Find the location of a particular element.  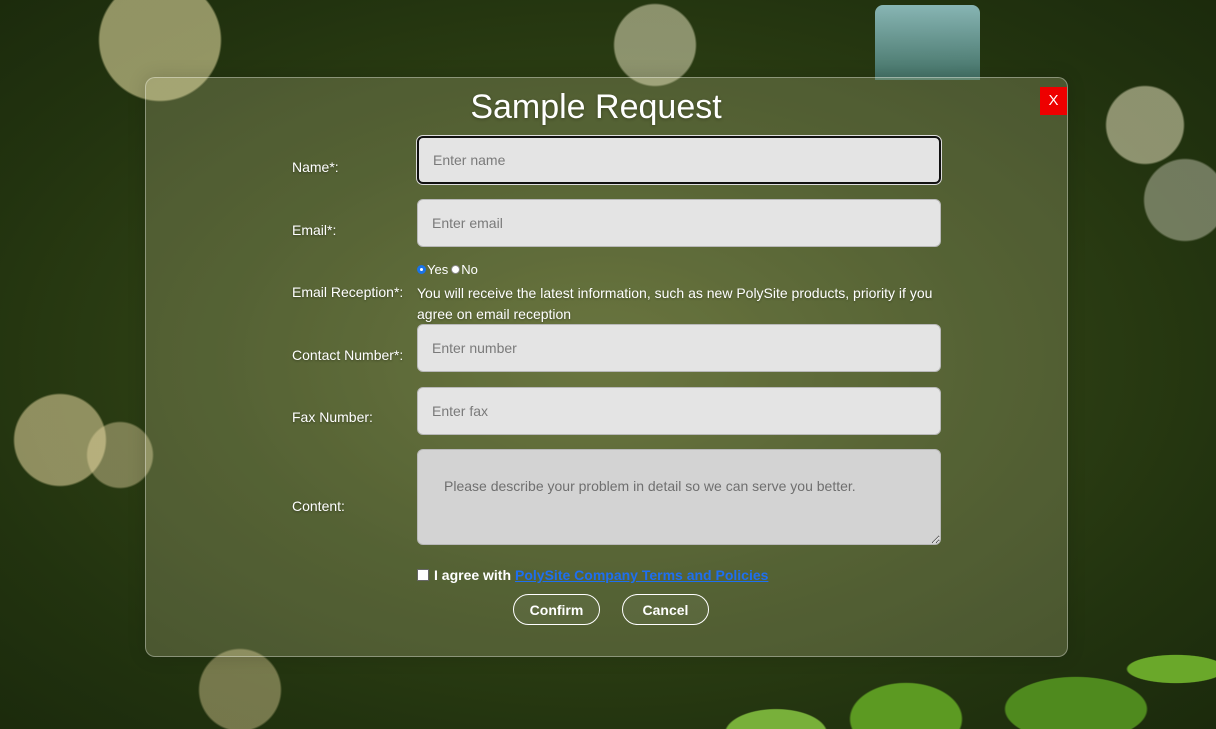

name-input is located at coordinates (679, 160).